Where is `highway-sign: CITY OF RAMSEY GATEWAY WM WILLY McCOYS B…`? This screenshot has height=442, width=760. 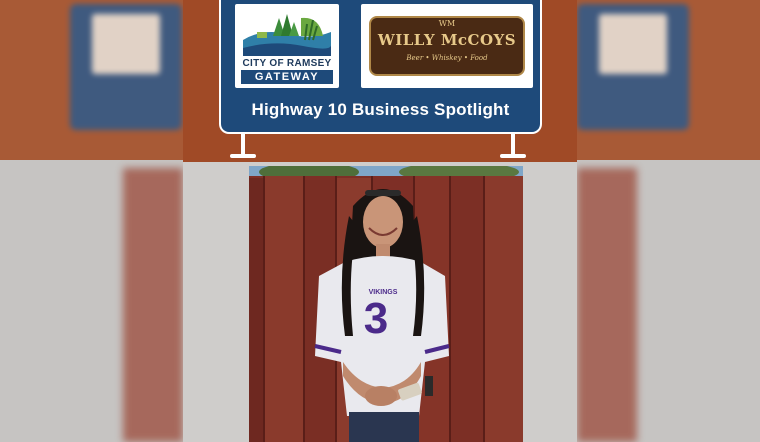 highway-sign: CITY OF RAMSEY GATEWAY WM WILLY McCOYS B… is located at coordinates (380, 67).